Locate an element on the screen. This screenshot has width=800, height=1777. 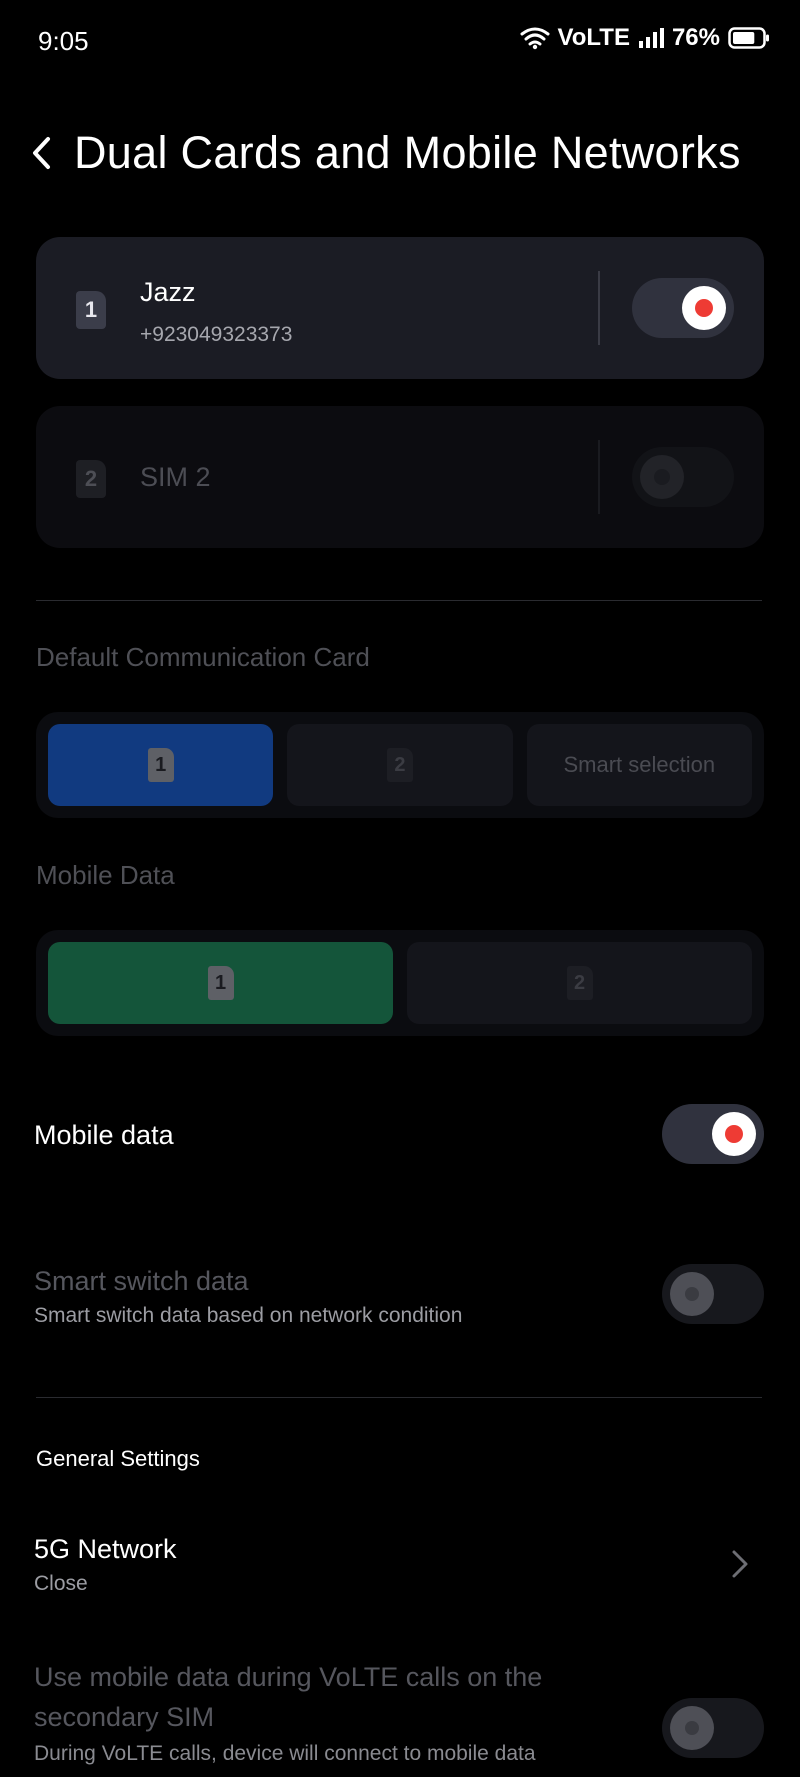
mobile-data-card-label: Mobile Data is located at coordinates (105, 875).